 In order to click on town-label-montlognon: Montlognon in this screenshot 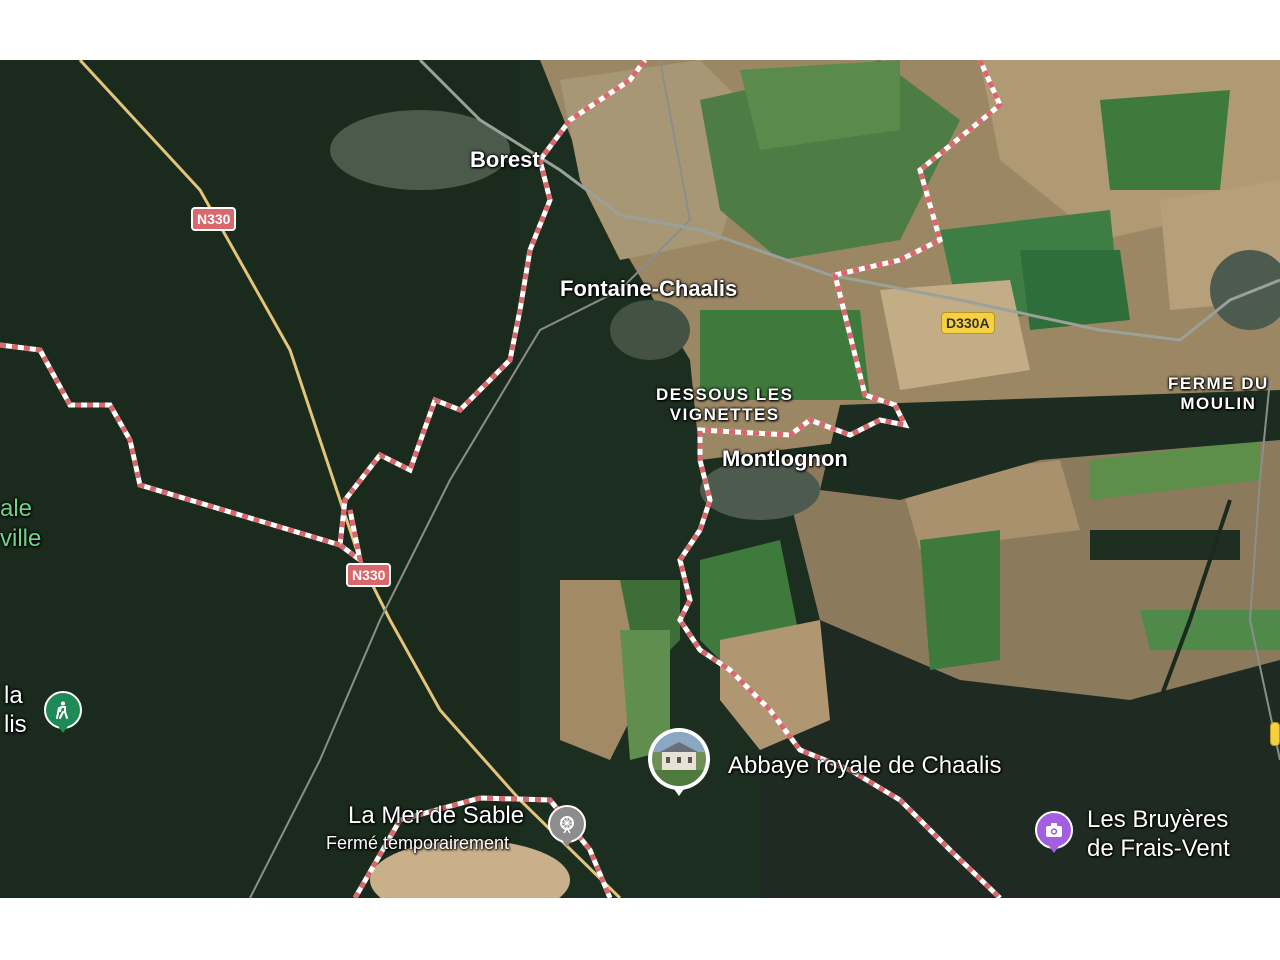, I will do `click(785, 458)`.